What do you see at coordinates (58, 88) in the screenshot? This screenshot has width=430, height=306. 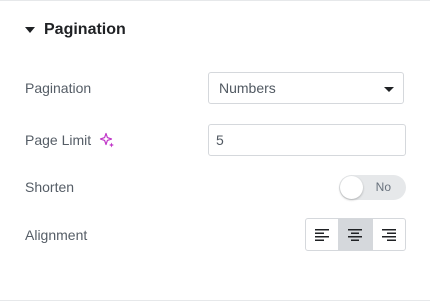 I see `pagination-label: Pagination` at bounding box center [58, 88].